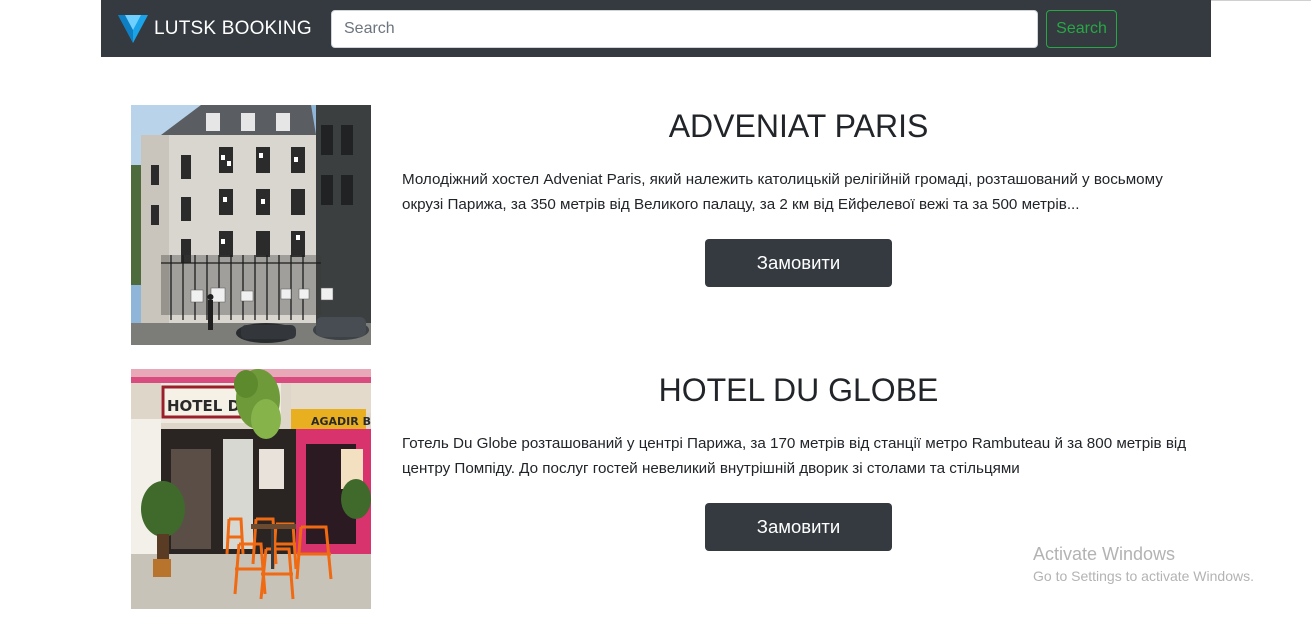 This screenshot has height=620, width=1311. Describe the element at coordinates (341, 421) in the screenshot. I see `bar-sign-text: AGADIR BAR` at that location.